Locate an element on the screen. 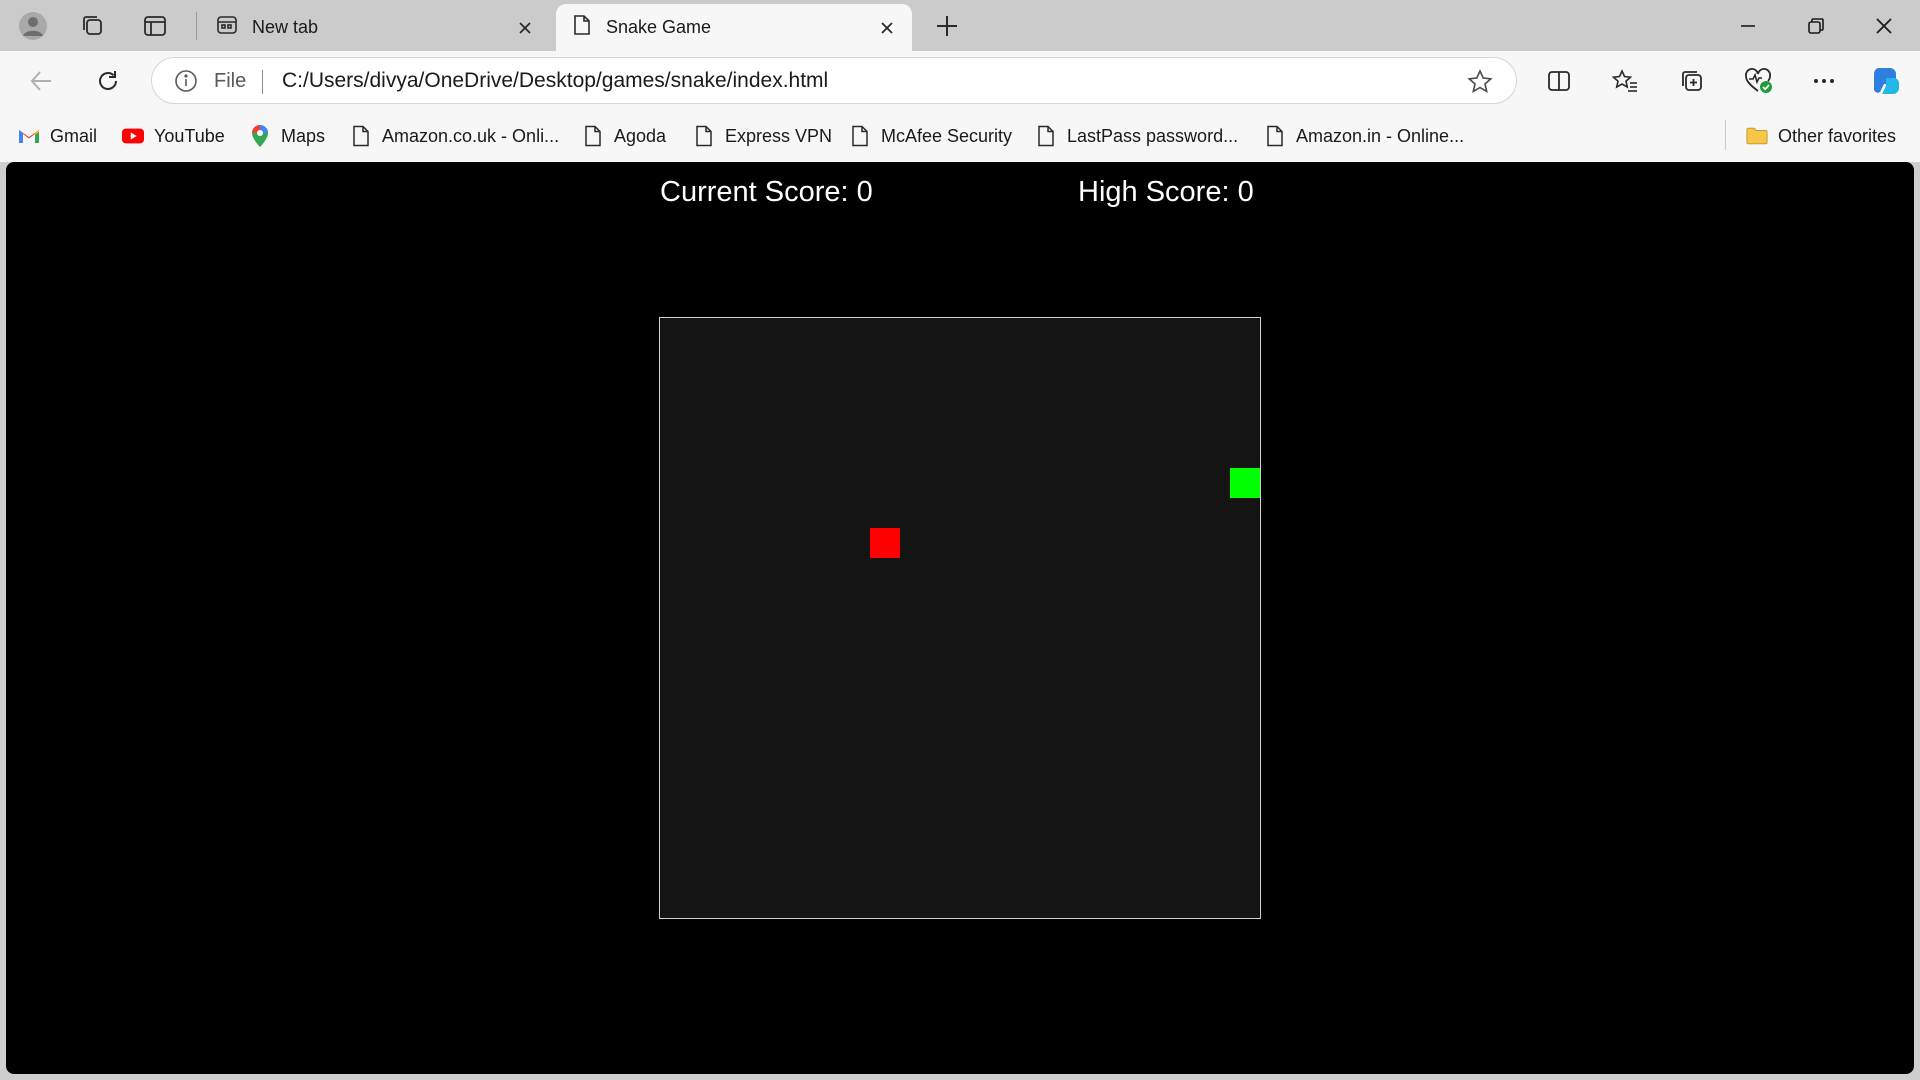 The image size is (1920, 1080). other-favorites-label: Other favorites is located at coordinates (1837, 135).